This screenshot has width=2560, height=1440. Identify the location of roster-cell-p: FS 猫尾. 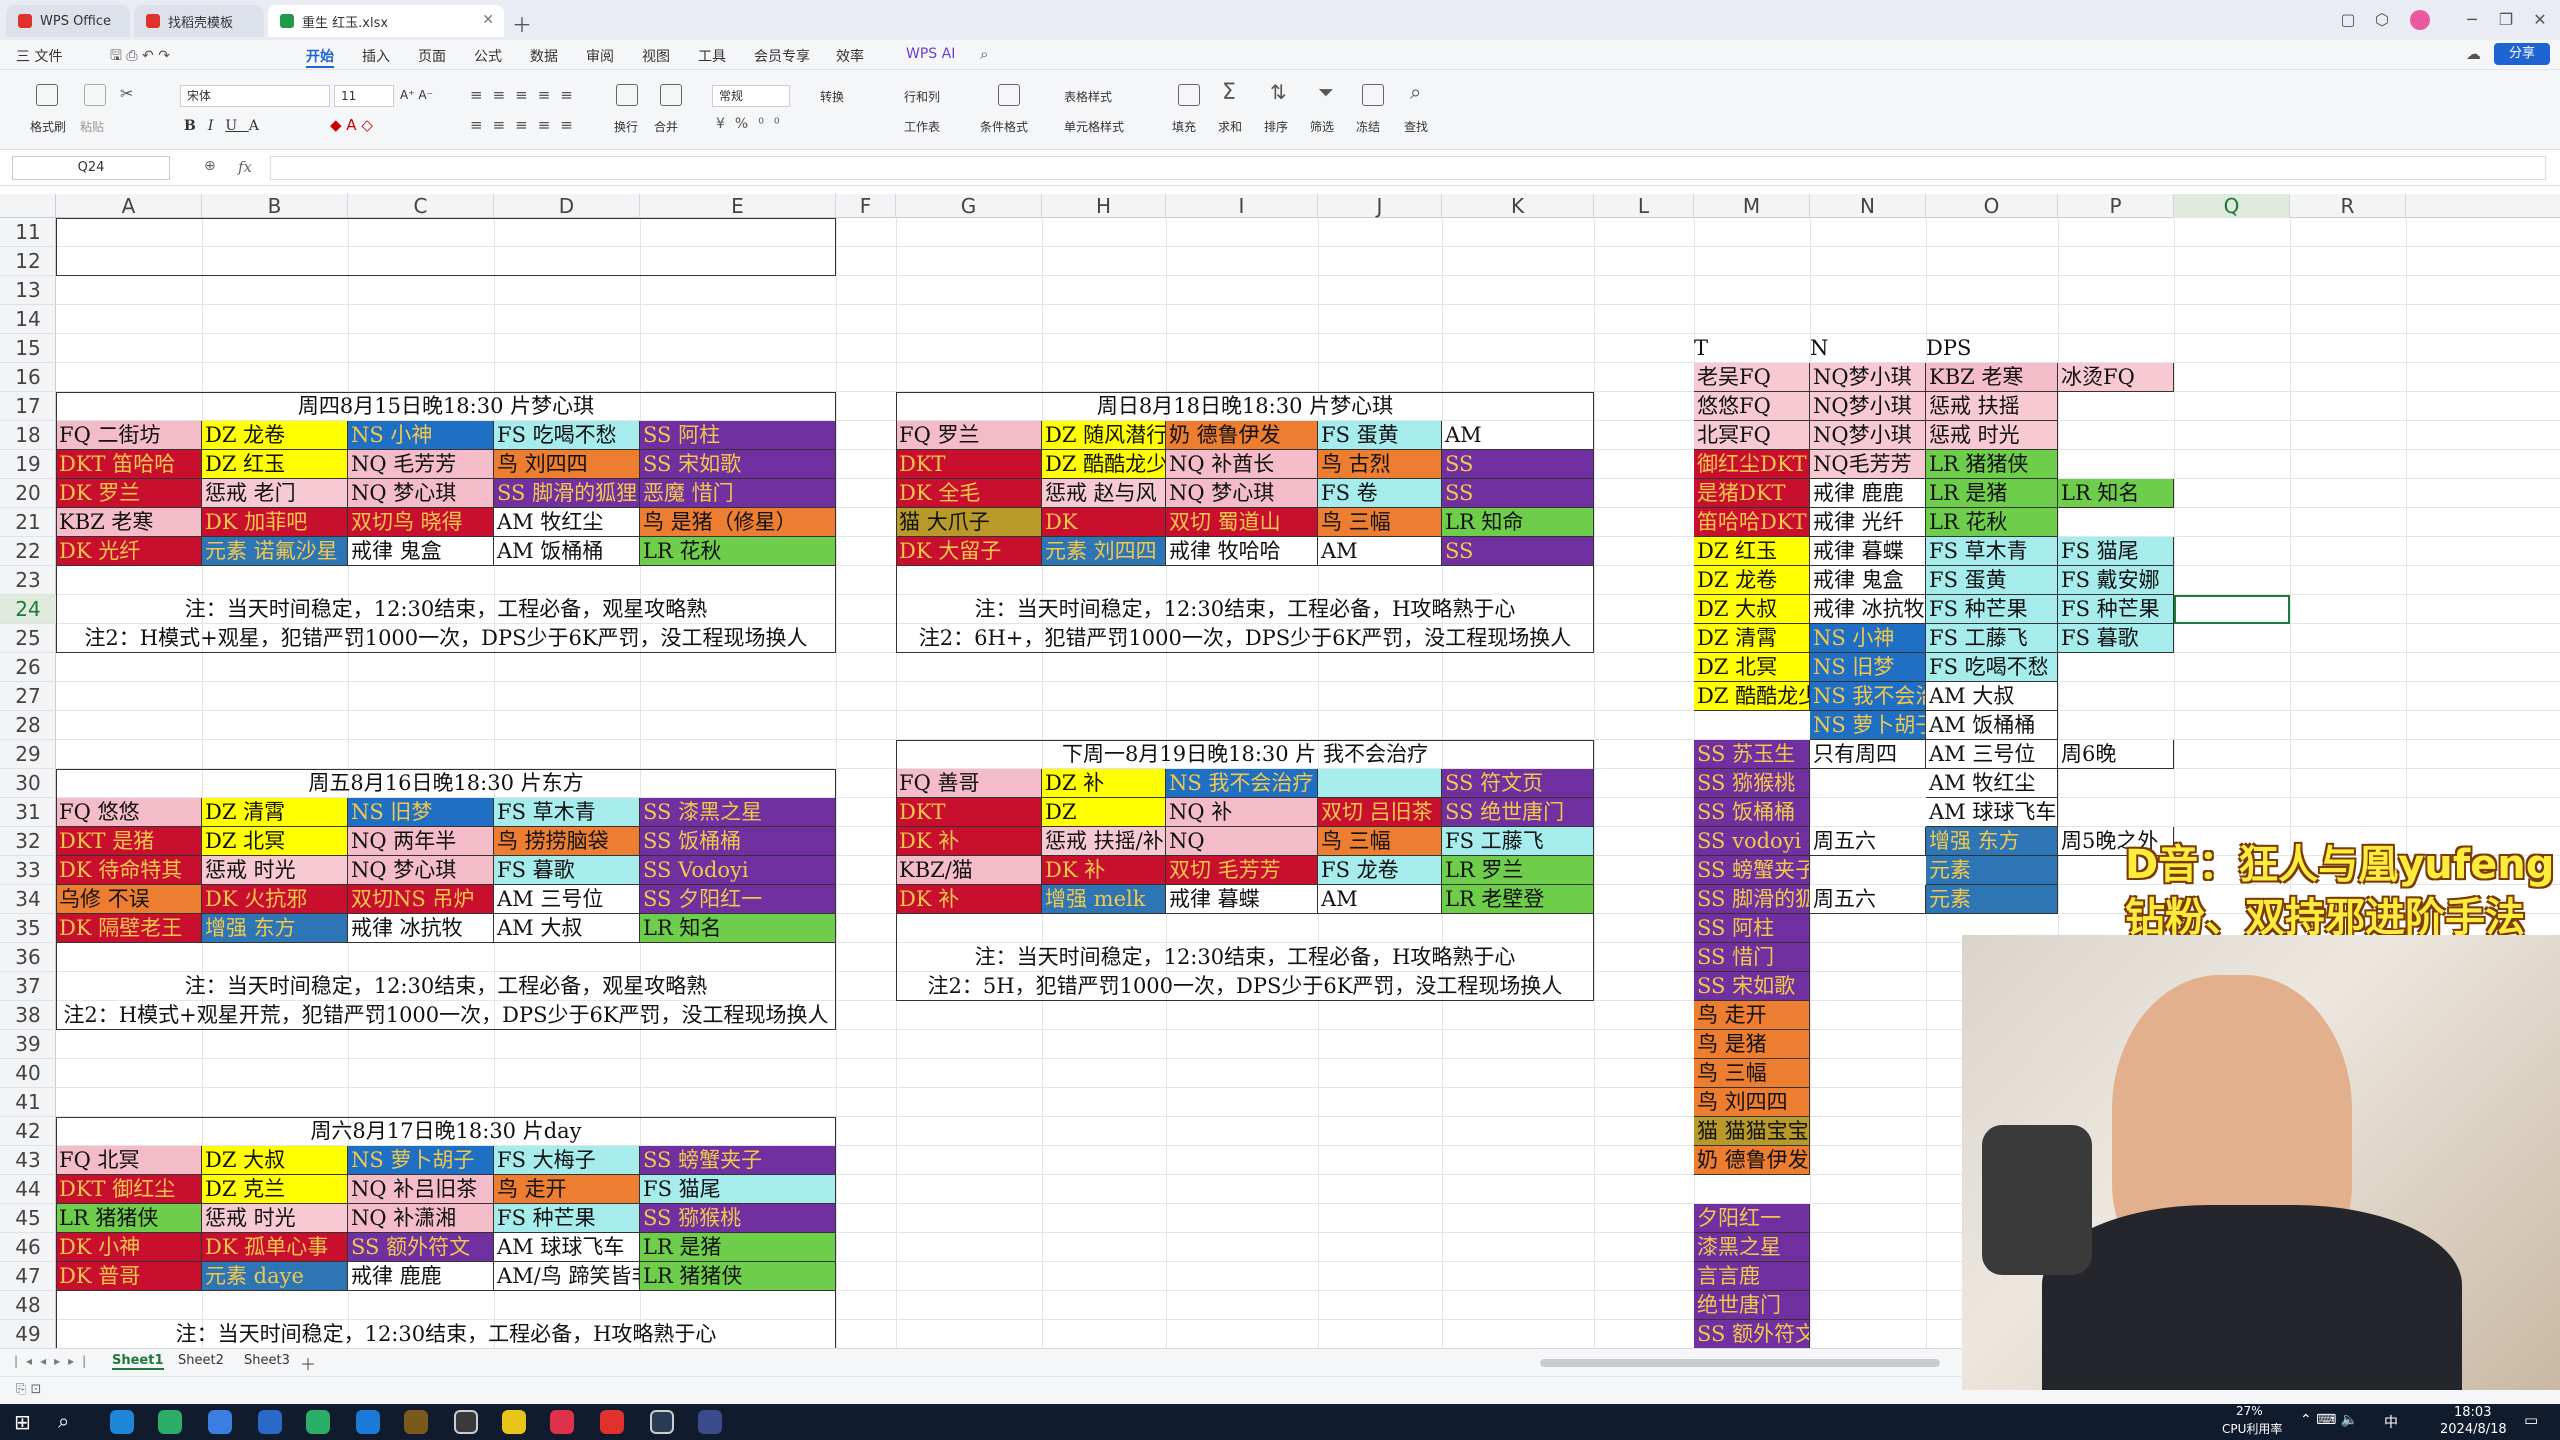
(2116, 551).